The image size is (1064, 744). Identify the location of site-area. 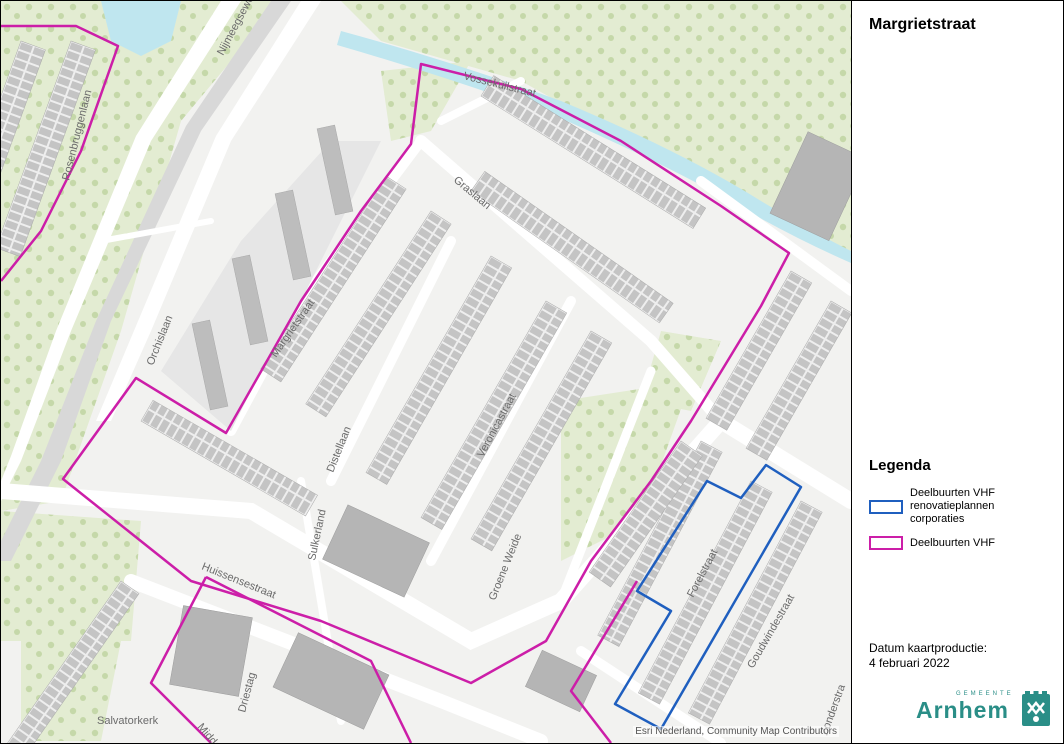
(271, 286).